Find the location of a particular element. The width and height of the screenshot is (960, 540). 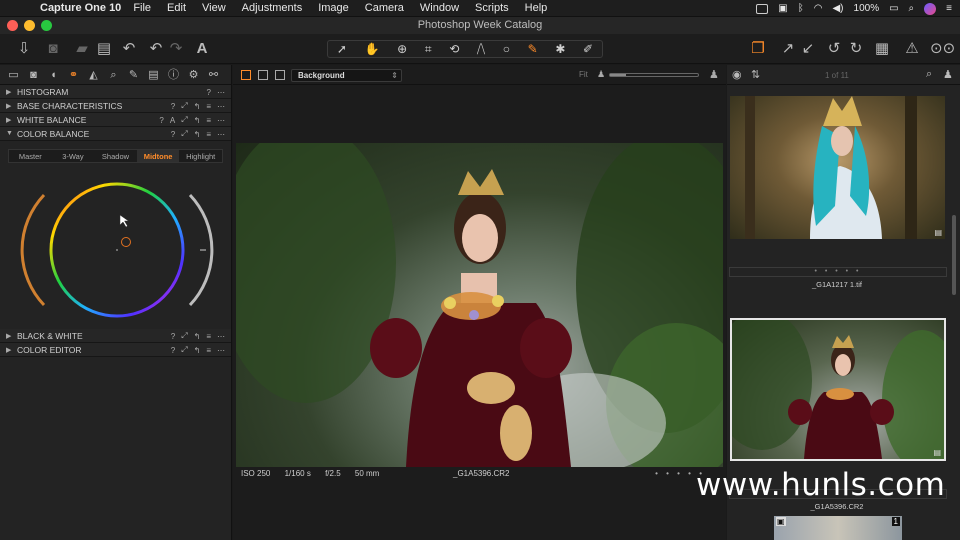

reset-icon: ↺ is located at coordinates (834, 49).